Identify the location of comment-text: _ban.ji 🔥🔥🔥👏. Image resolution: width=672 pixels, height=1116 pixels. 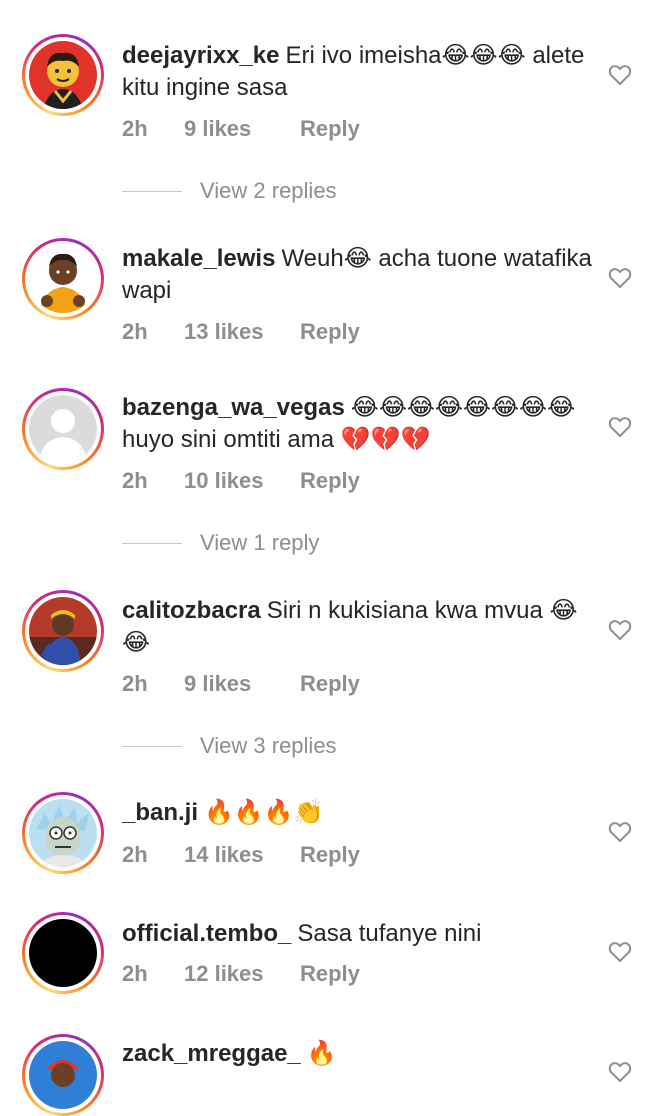
(357, 813).